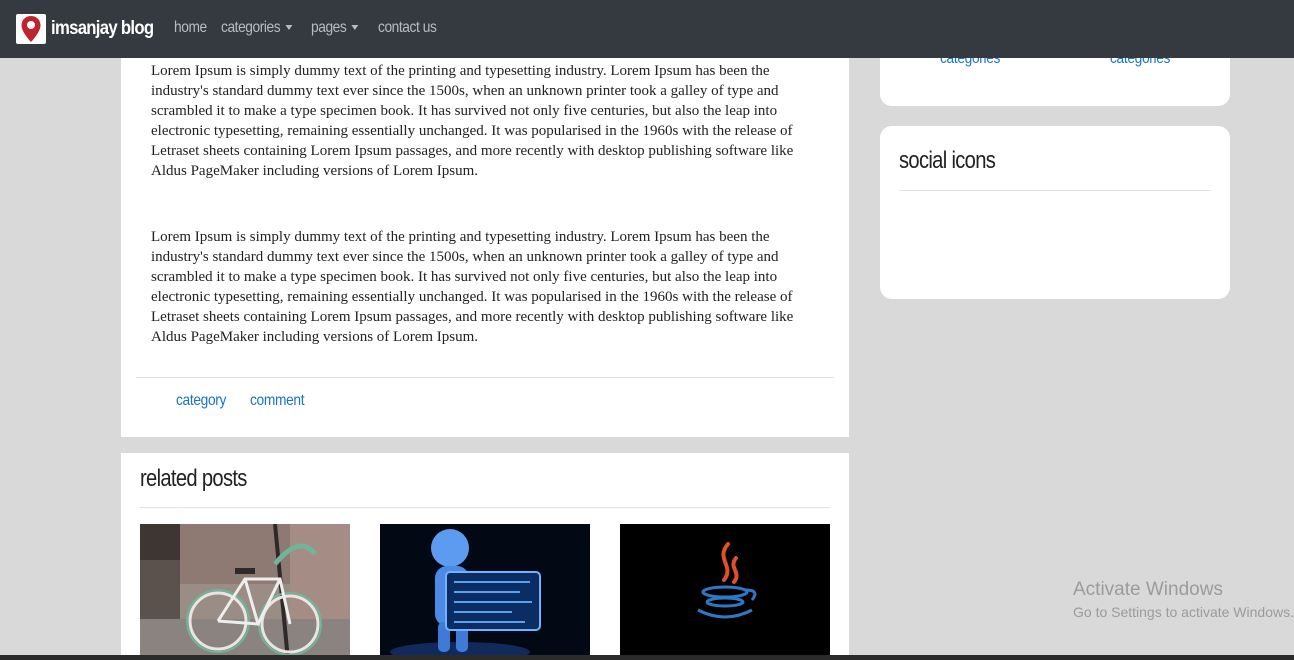 The width and height of the screenshot is (1294, 660). I want to click on bicycle-photo-thumbnail, so click(245, 592).